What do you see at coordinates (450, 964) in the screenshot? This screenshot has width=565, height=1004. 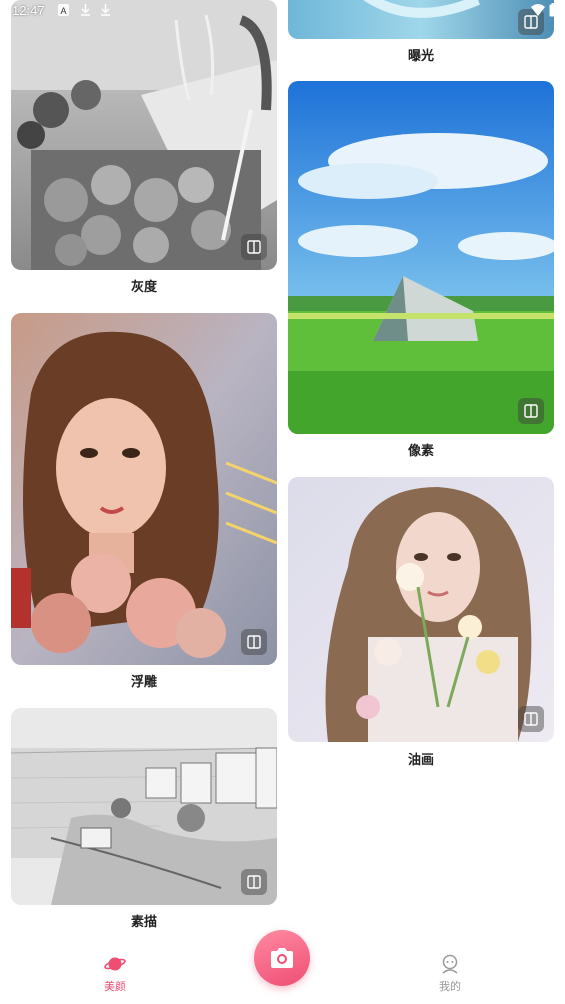 I see `user-icon` at bounding box center [450, 964].